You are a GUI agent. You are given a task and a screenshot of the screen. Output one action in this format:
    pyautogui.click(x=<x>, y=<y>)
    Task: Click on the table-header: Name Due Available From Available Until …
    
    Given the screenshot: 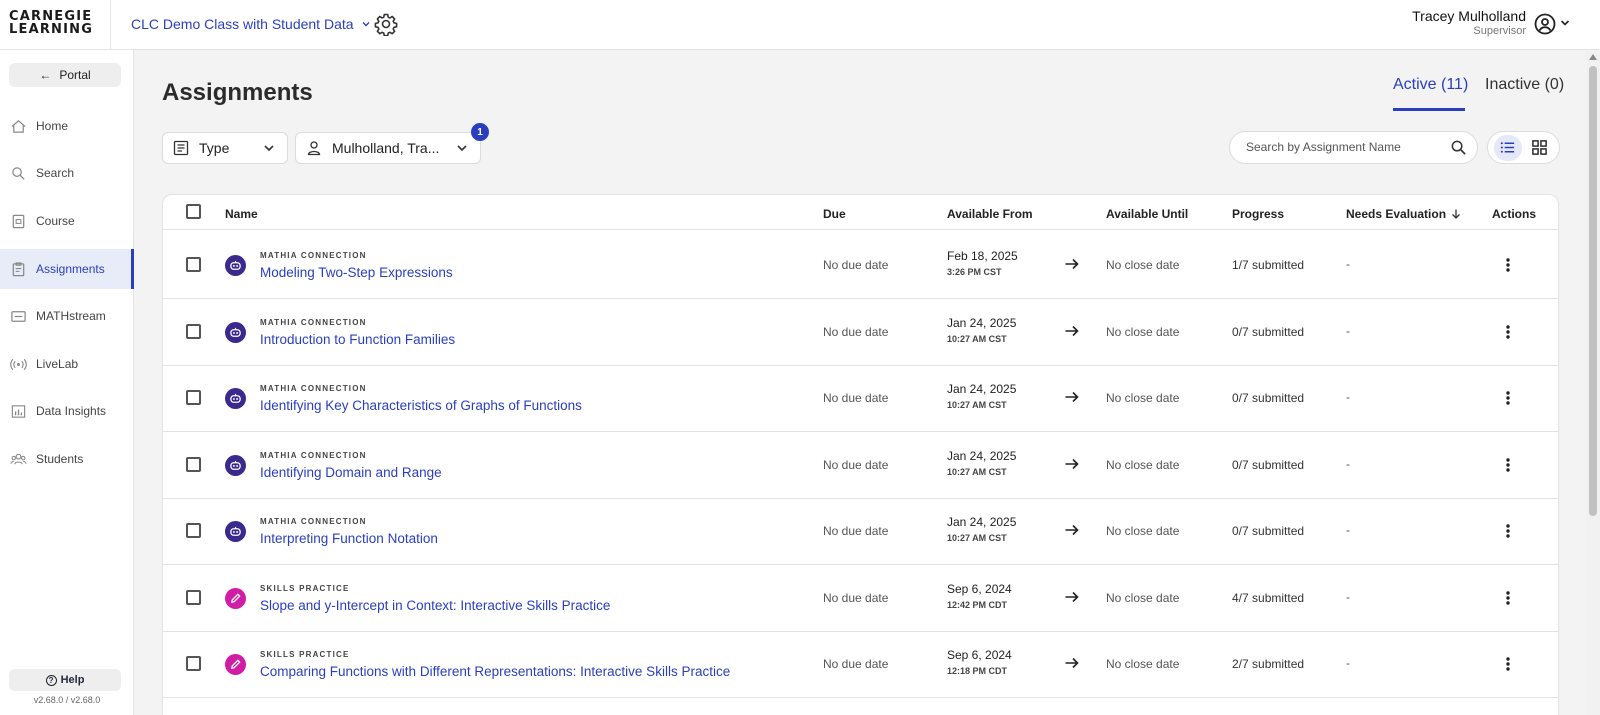 What is the action you would take?
    pyautogui.click(x=860, y=212)
    